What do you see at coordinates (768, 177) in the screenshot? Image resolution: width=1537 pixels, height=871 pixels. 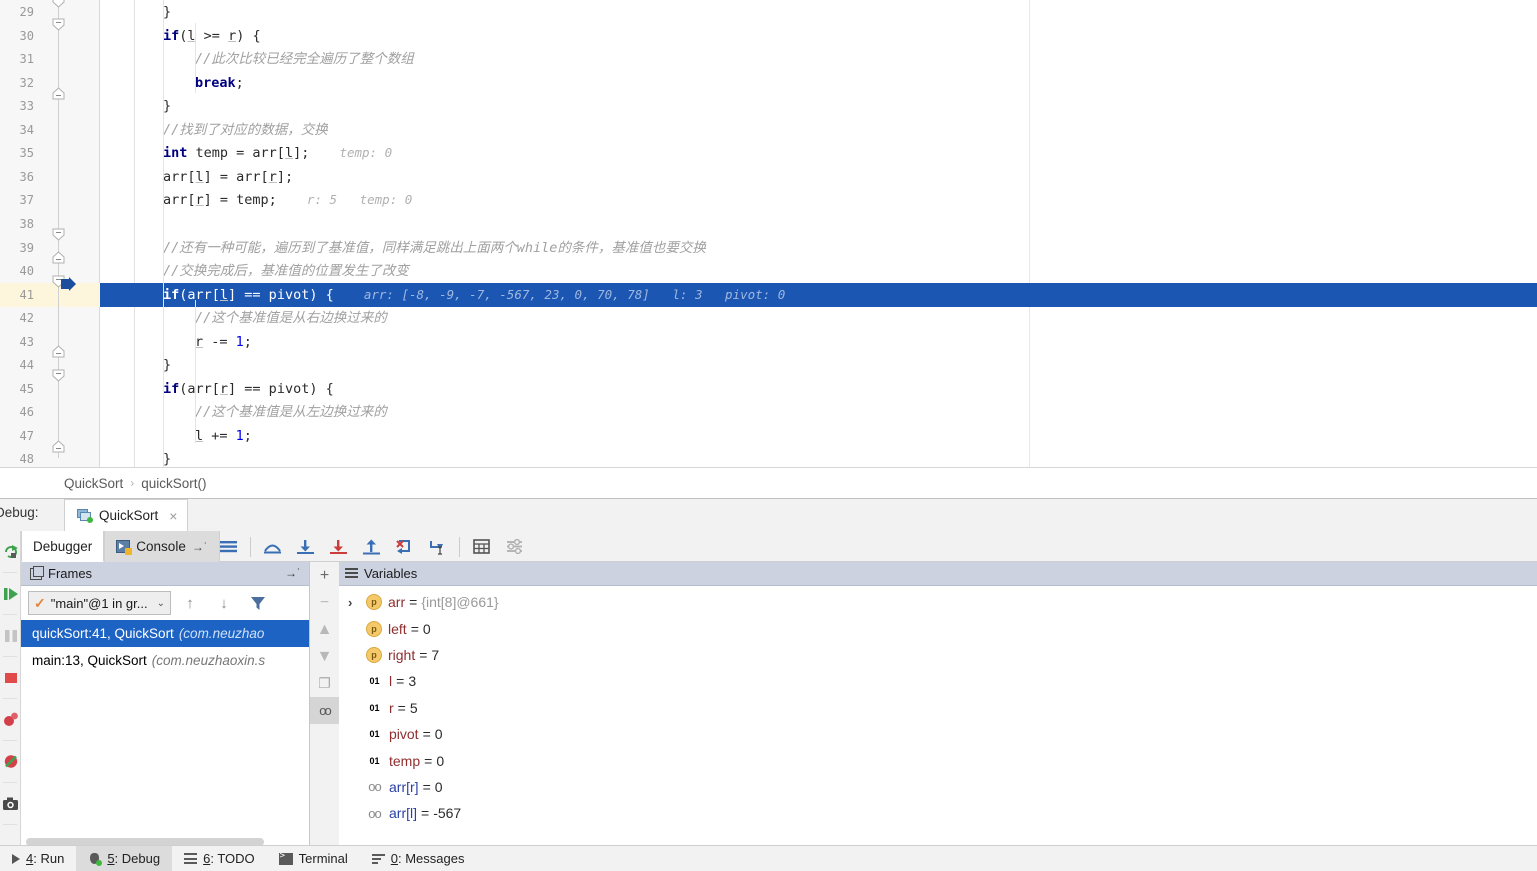 I see `code-line: 36 arr[l] = arr[r];` at bounding box center [768, 177].